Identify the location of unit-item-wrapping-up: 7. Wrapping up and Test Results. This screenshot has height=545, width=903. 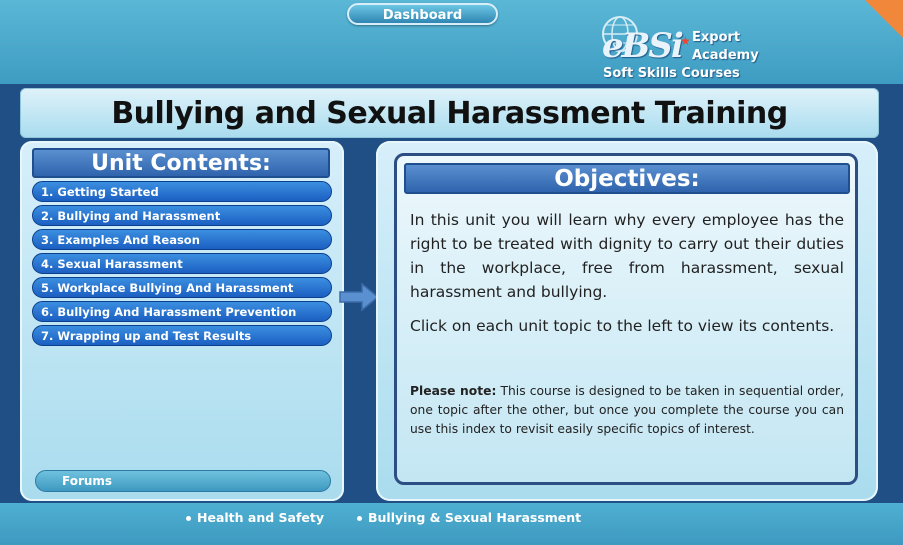
(182, 335).